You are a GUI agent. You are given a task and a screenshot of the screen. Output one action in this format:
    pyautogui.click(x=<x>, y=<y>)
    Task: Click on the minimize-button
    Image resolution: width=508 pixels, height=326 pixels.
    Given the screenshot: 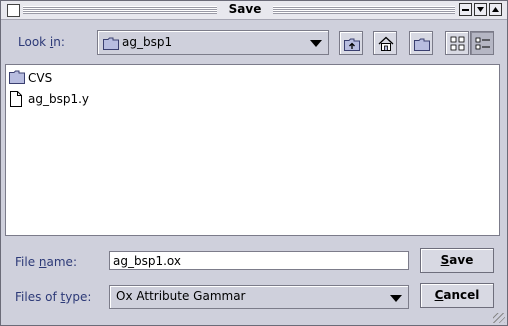 What is the action you would take?
    pyautogui.click(x=465, y=9)
    